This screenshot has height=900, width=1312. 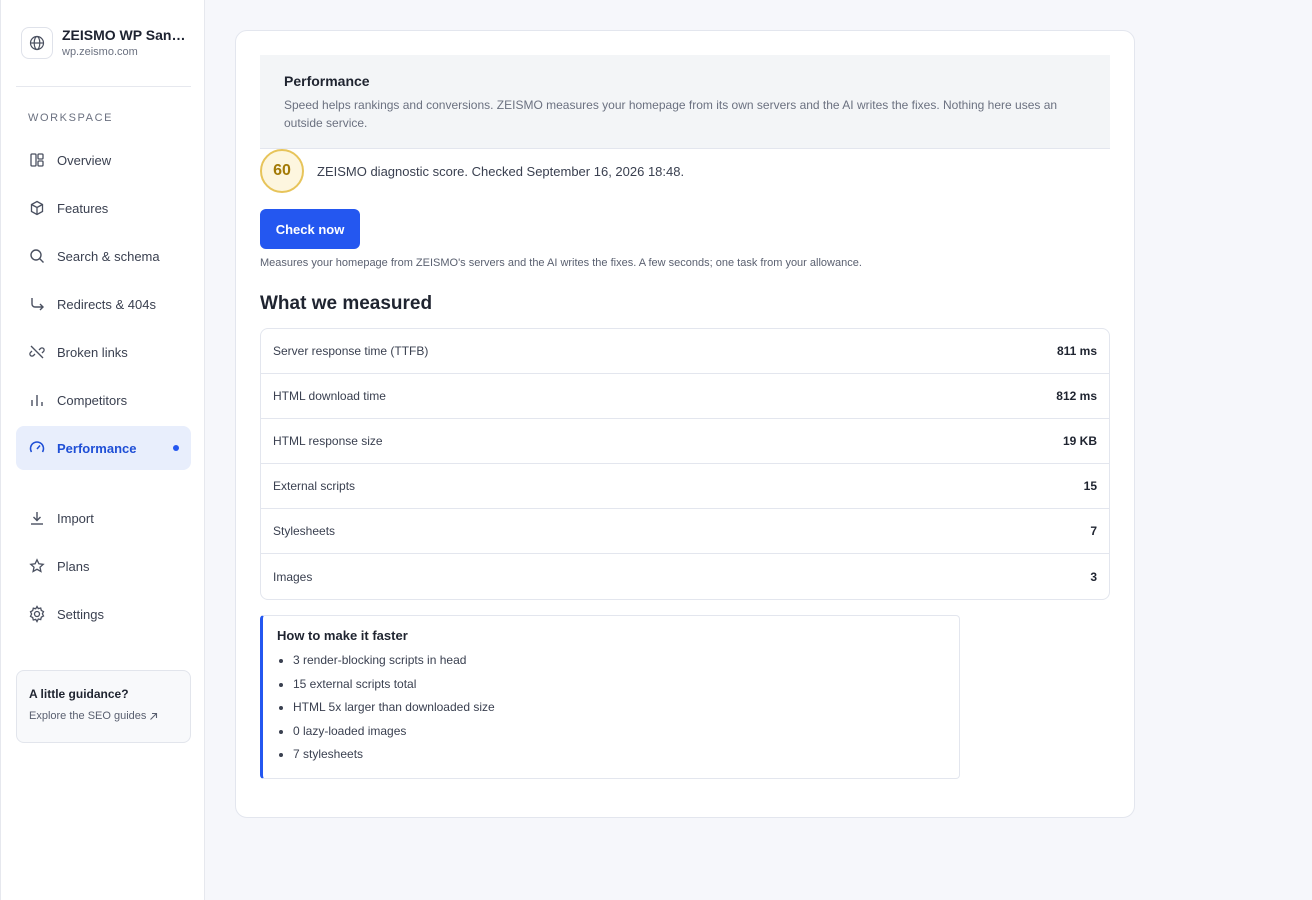 What do you see at coordinates (79, 694) in the screenshot?
I see `guidance-title: A little guidance?` at bounding box center [79, 694].